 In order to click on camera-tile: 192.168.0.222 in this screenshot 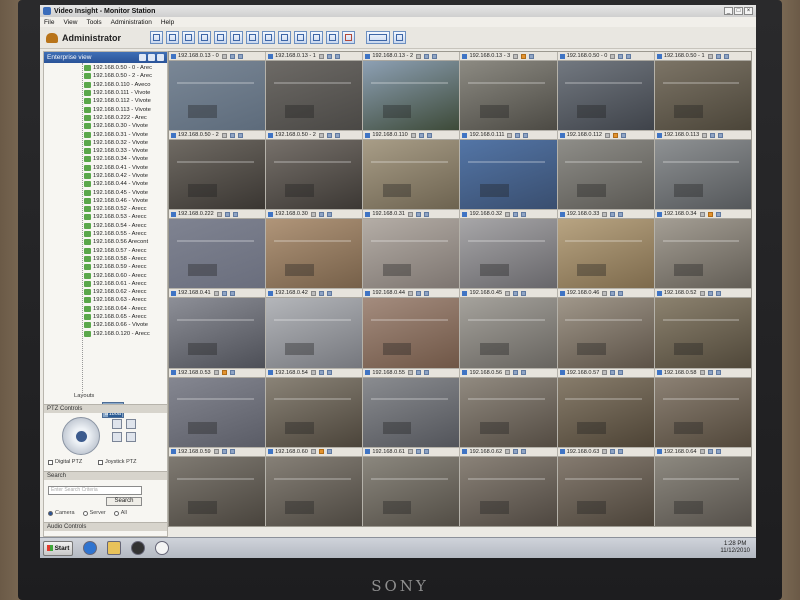, I will do `click(217, 249)`.